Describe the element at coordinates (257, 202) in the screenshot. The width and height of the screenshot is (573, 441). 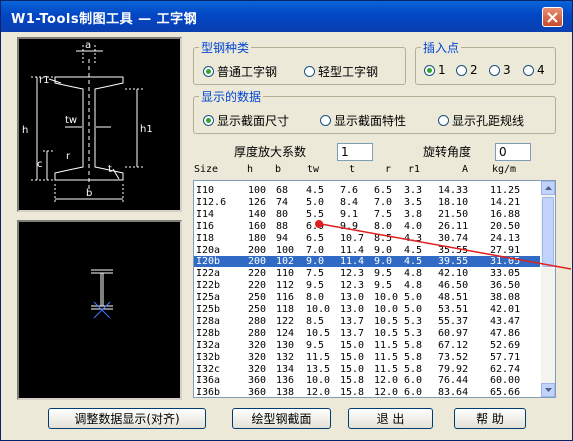
I see `table-cell: 126` at that location.